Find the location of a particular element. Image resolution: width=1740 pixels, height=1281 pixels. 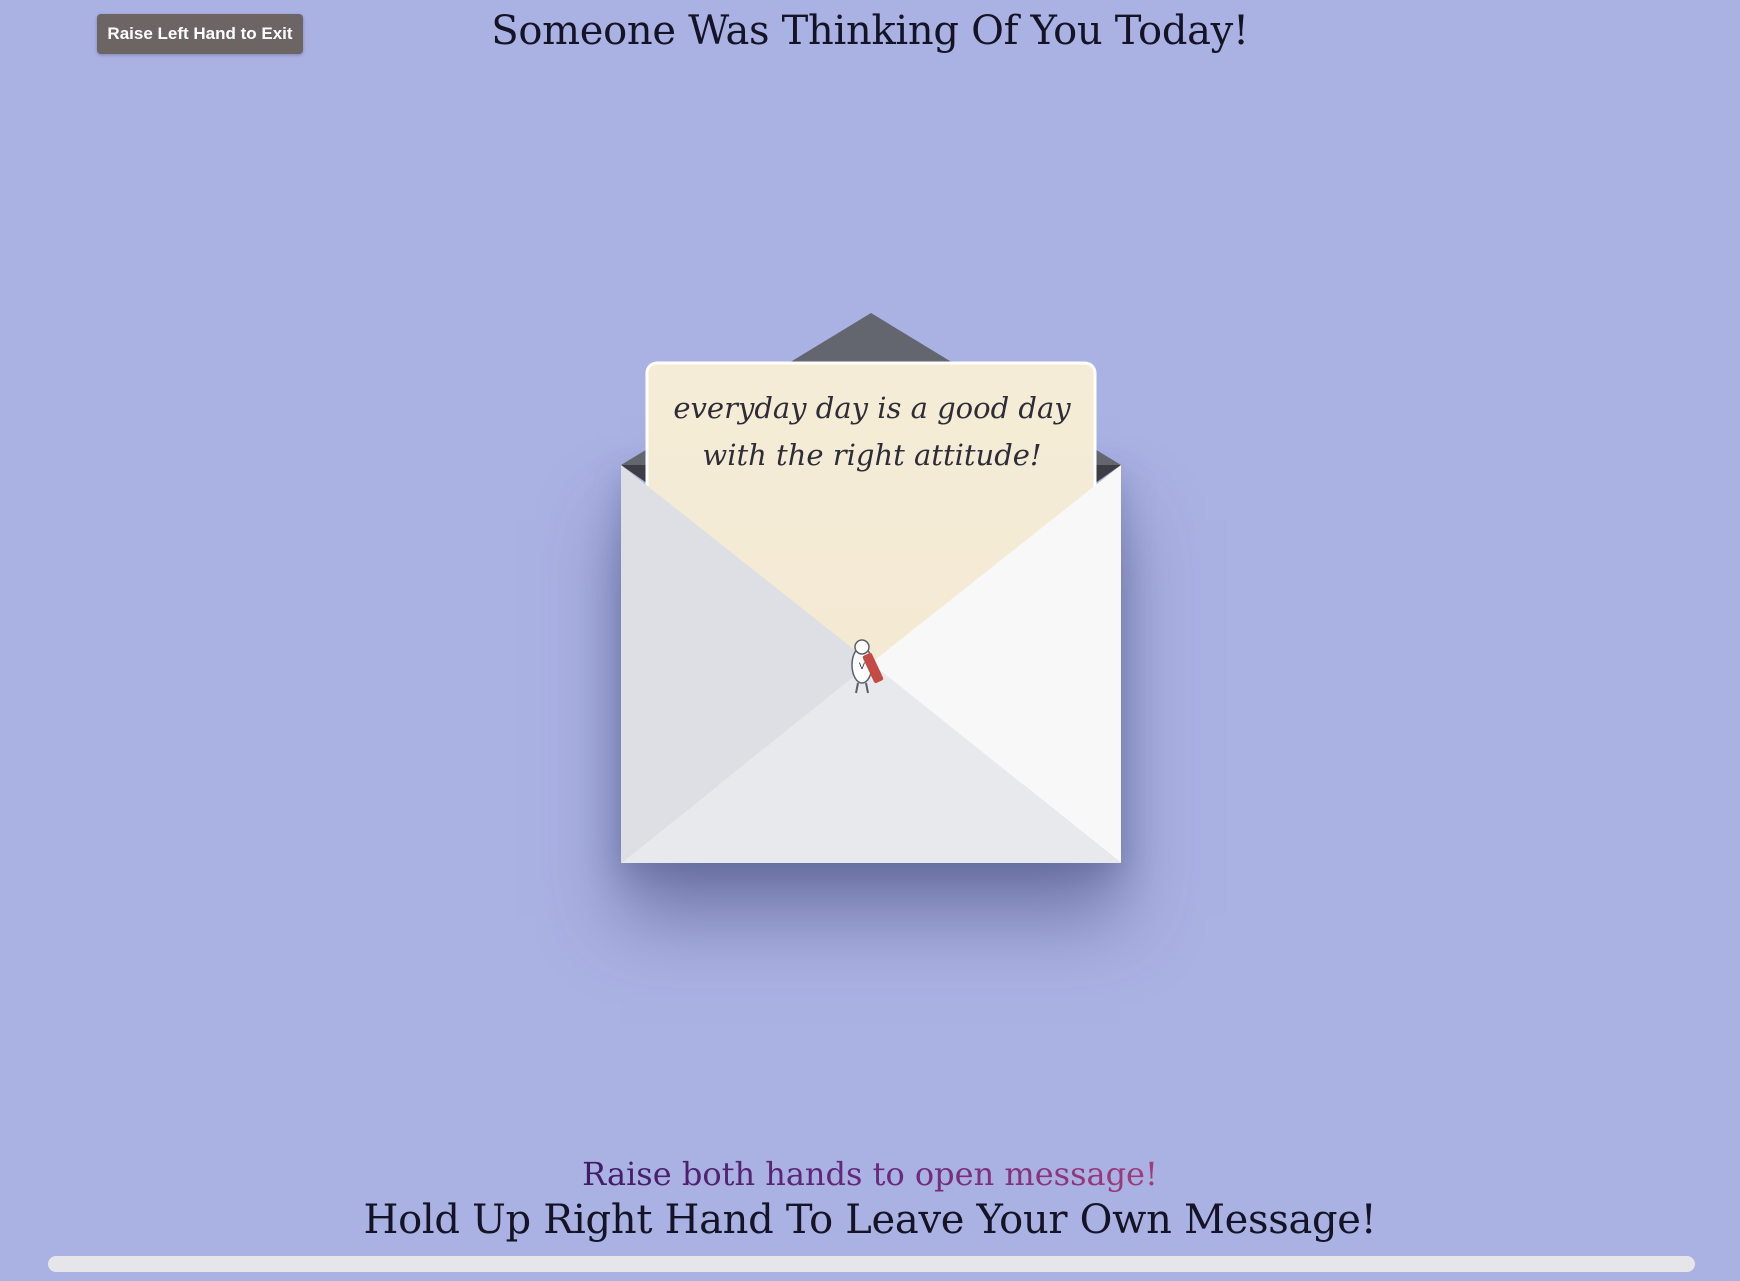

open-prompt: Raise both hands to open message! is located at coordinates (870, 1174).